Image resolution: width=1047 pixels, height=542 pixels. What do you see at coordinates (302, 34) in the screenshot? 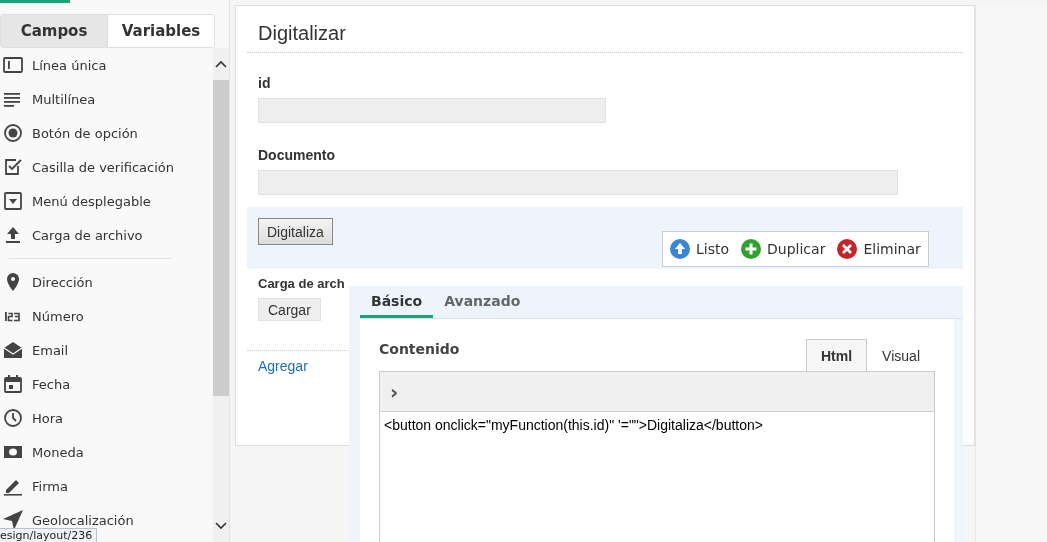
I see `form-title: Digitalizar` at bounding box center [302, 34].